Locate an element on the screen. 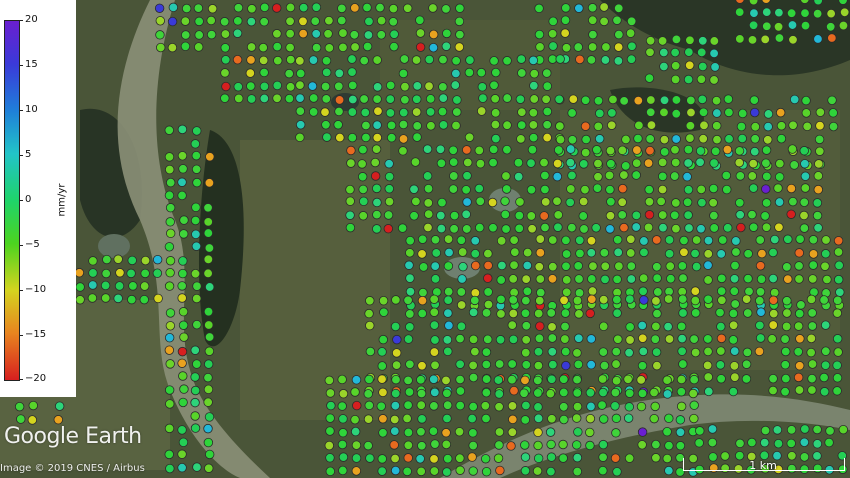 Image resolution: width=850 pixels, height=478 pixels. colorbar-tick-label: 20 is located at coordinates (31, 19).